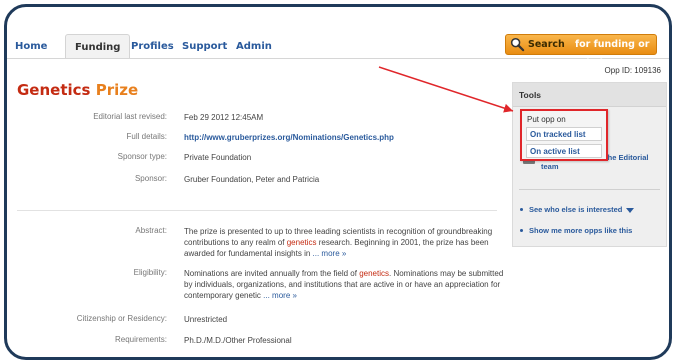 This screenshot has width=676, height=364. What do you see at coordinates (446, 89) in the screenshot?
I see `annotation-arrow` at bounding box center [446, 89].